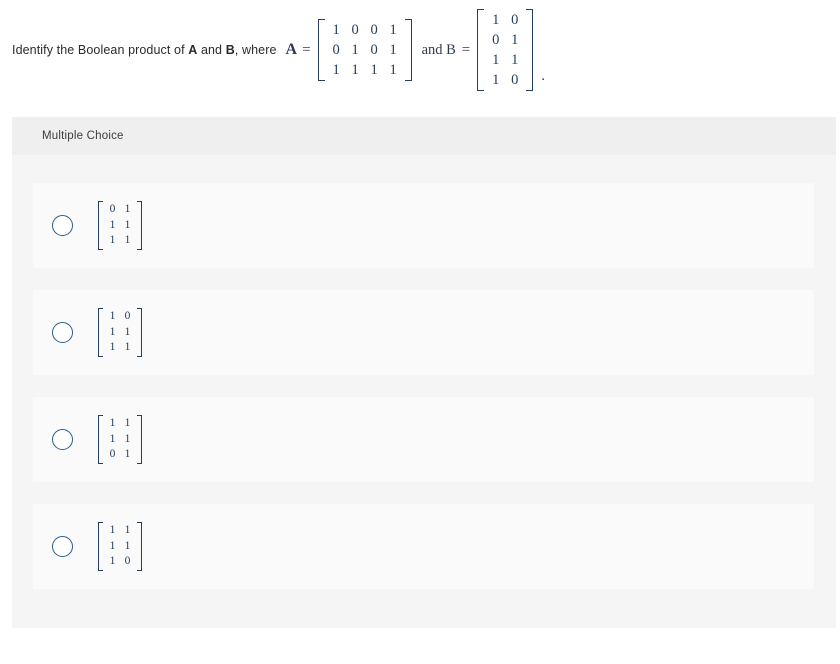 The image size is (840, 664). Describe the element at coordinates (211, 50) in the screenshot. I see `question-text-mid: and` at that location.